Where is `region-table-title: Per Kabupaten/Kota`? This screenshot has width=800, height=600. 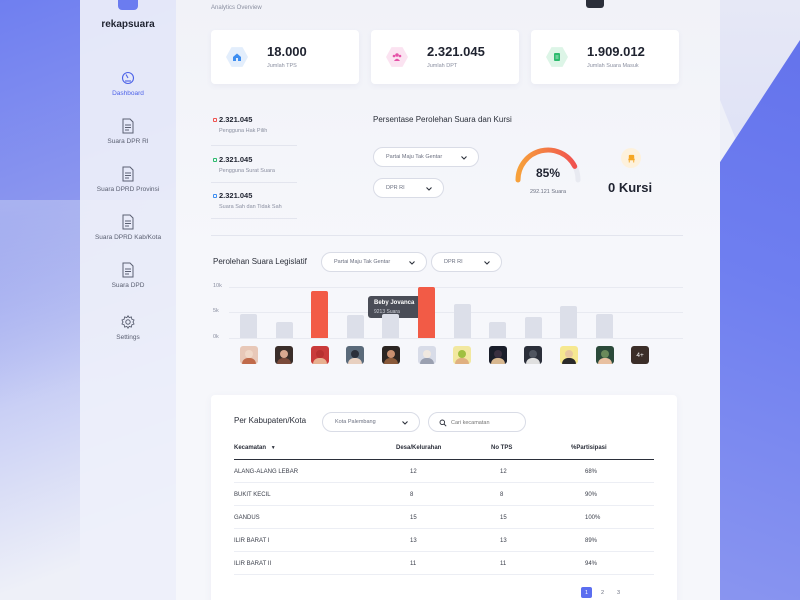 region-table-title: Per Kabupaten/Kota is located at coordinates (270, 420).